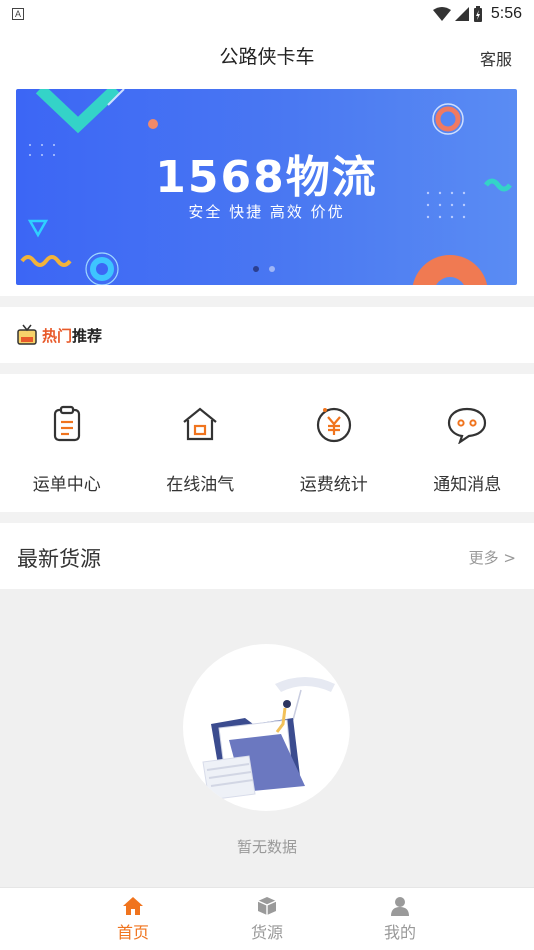 This screenshot has width=534, height=950. What do you see at coordinates (400, 906) in the screenshot?
I see `user-icon` at bounding box center [400, 906].